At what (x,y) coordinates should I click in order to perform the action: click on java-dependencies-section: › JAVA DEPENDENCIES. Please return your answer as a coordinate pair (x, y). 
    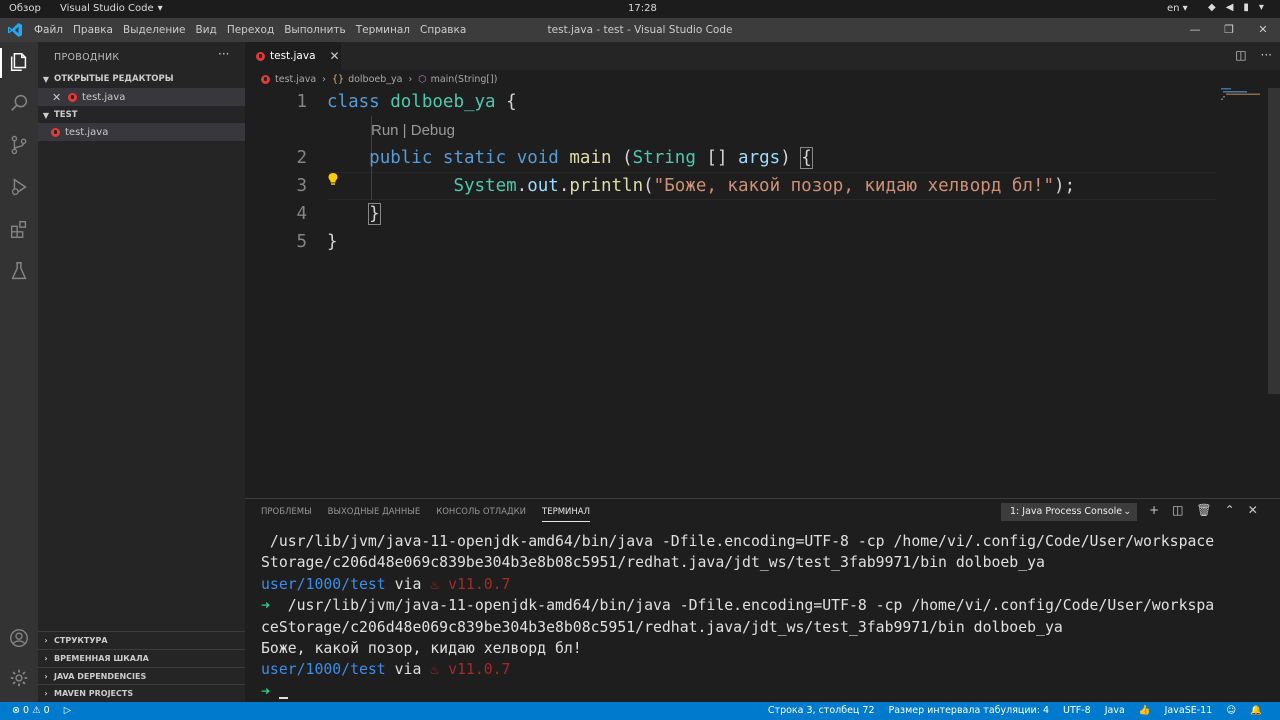
    Looking at the image, I should click on (141, 675).